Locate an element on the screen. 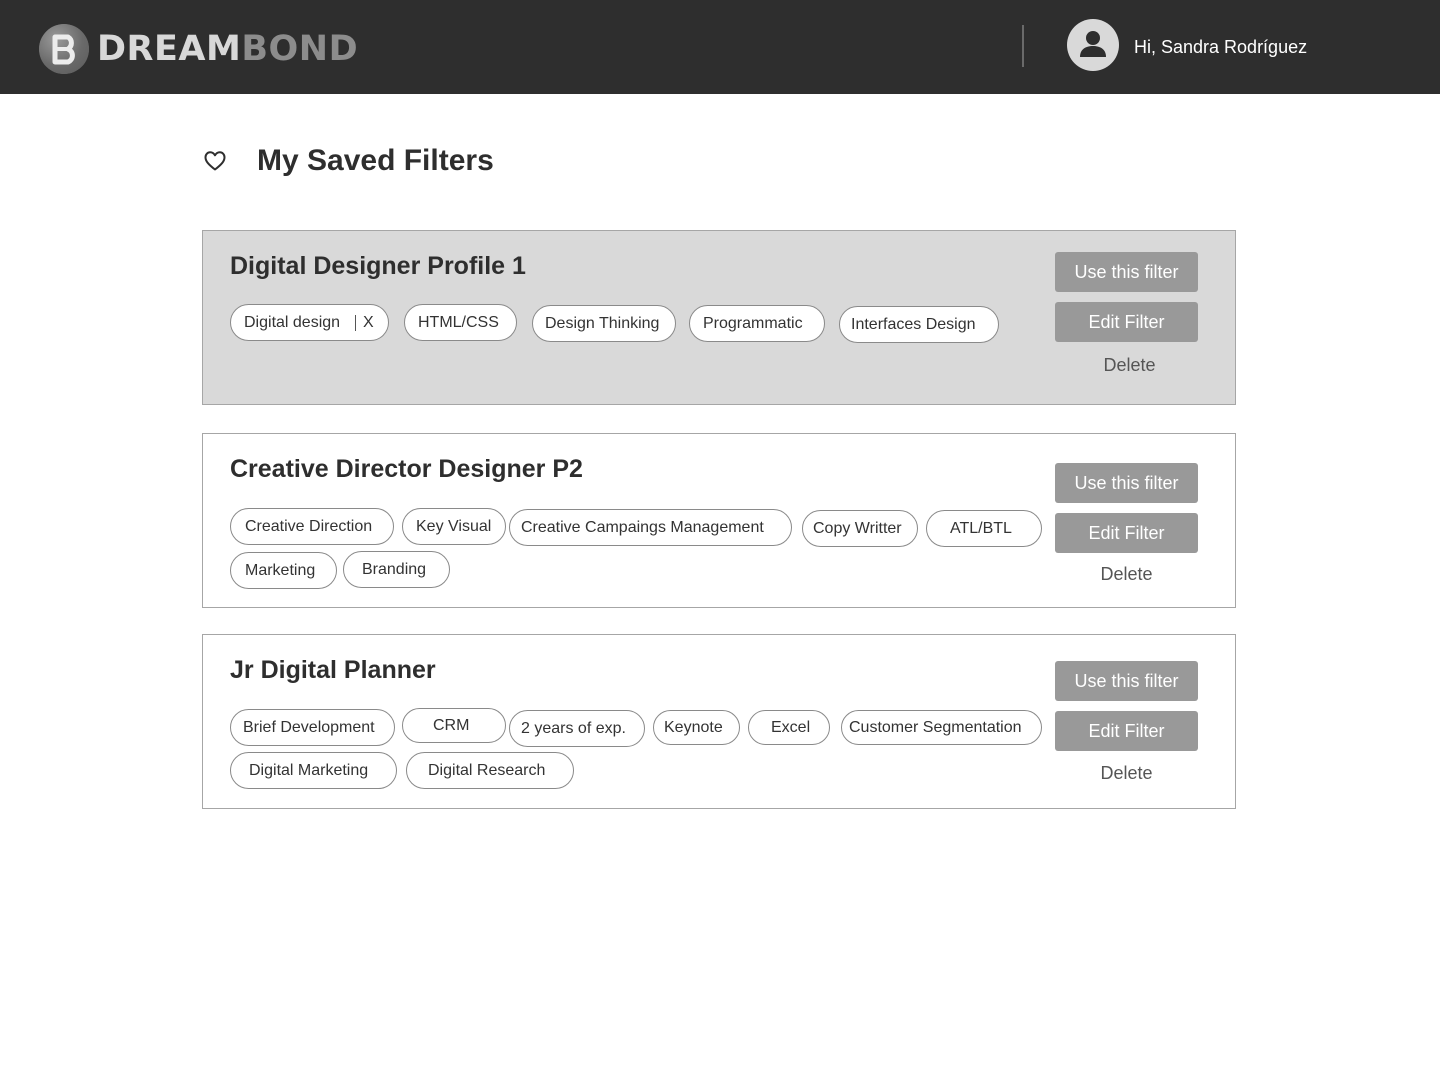 Image resolution: width=1440 pixels, height=1080 pixels. filter-tag: Programmatic is located at coordinates (757, 323).